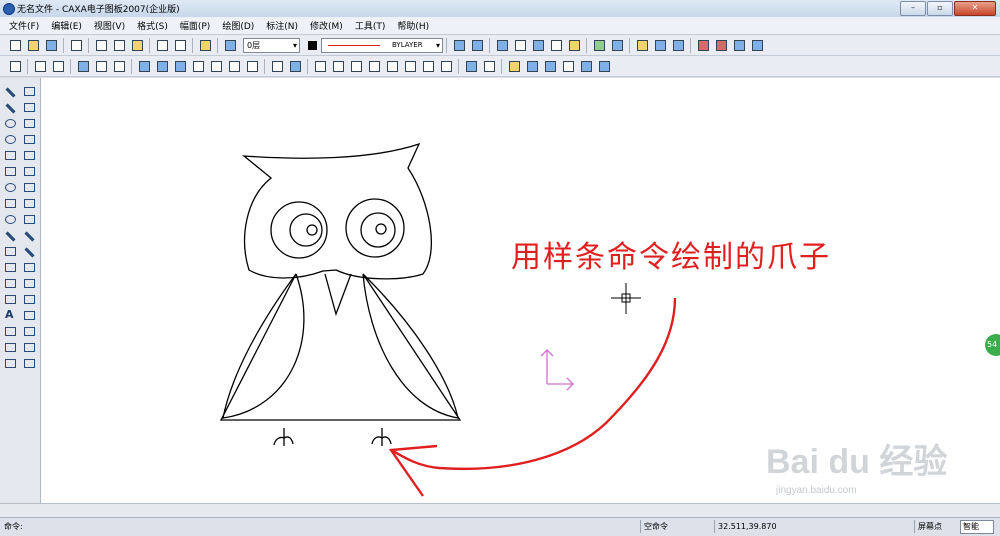 This screenshot has height=536, width=1000. What do you see at coordinates (29, 155) in the screenshot?
I see `rotate-icon` at bounding box center [29, 155].